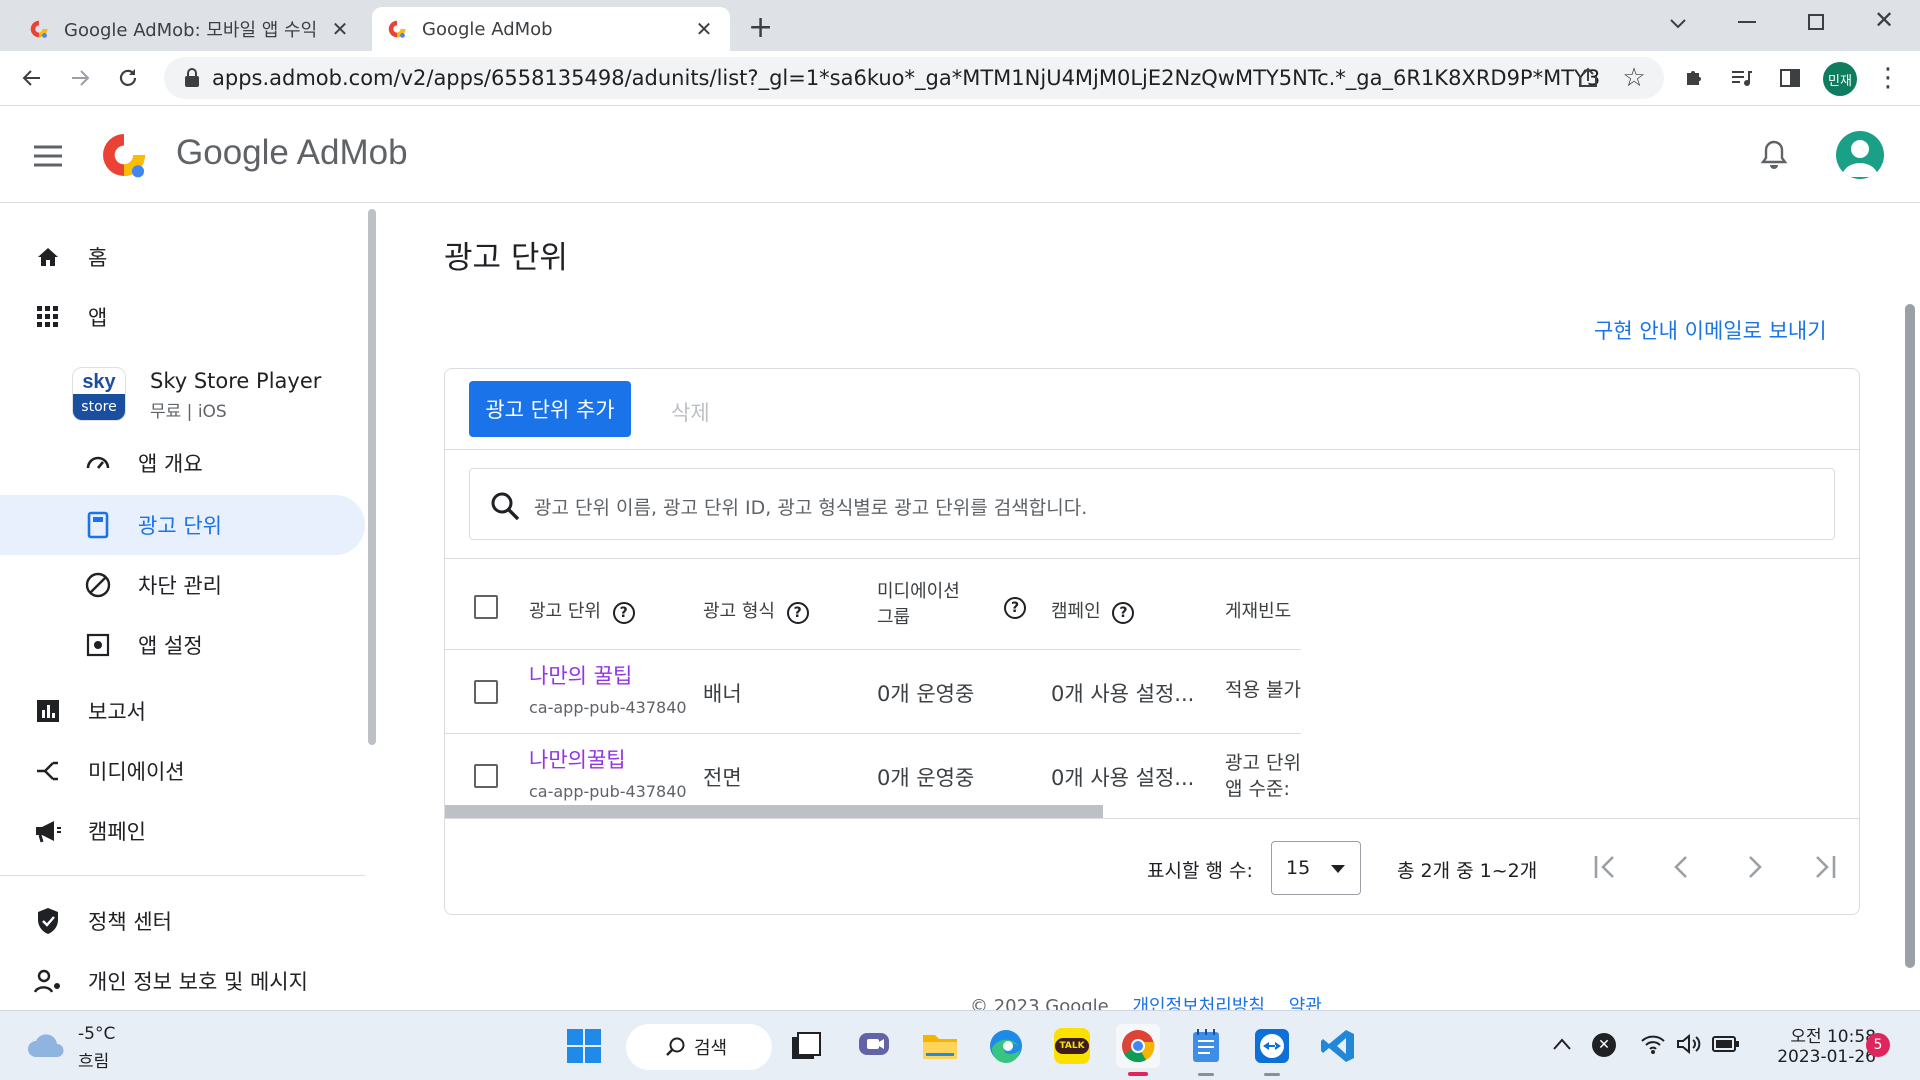 This screenshot has width=1920, height=1080. Describe the element at coordinates (1695, 78) in the screenshot. I see `extensions-puzzle-icon` at that location.